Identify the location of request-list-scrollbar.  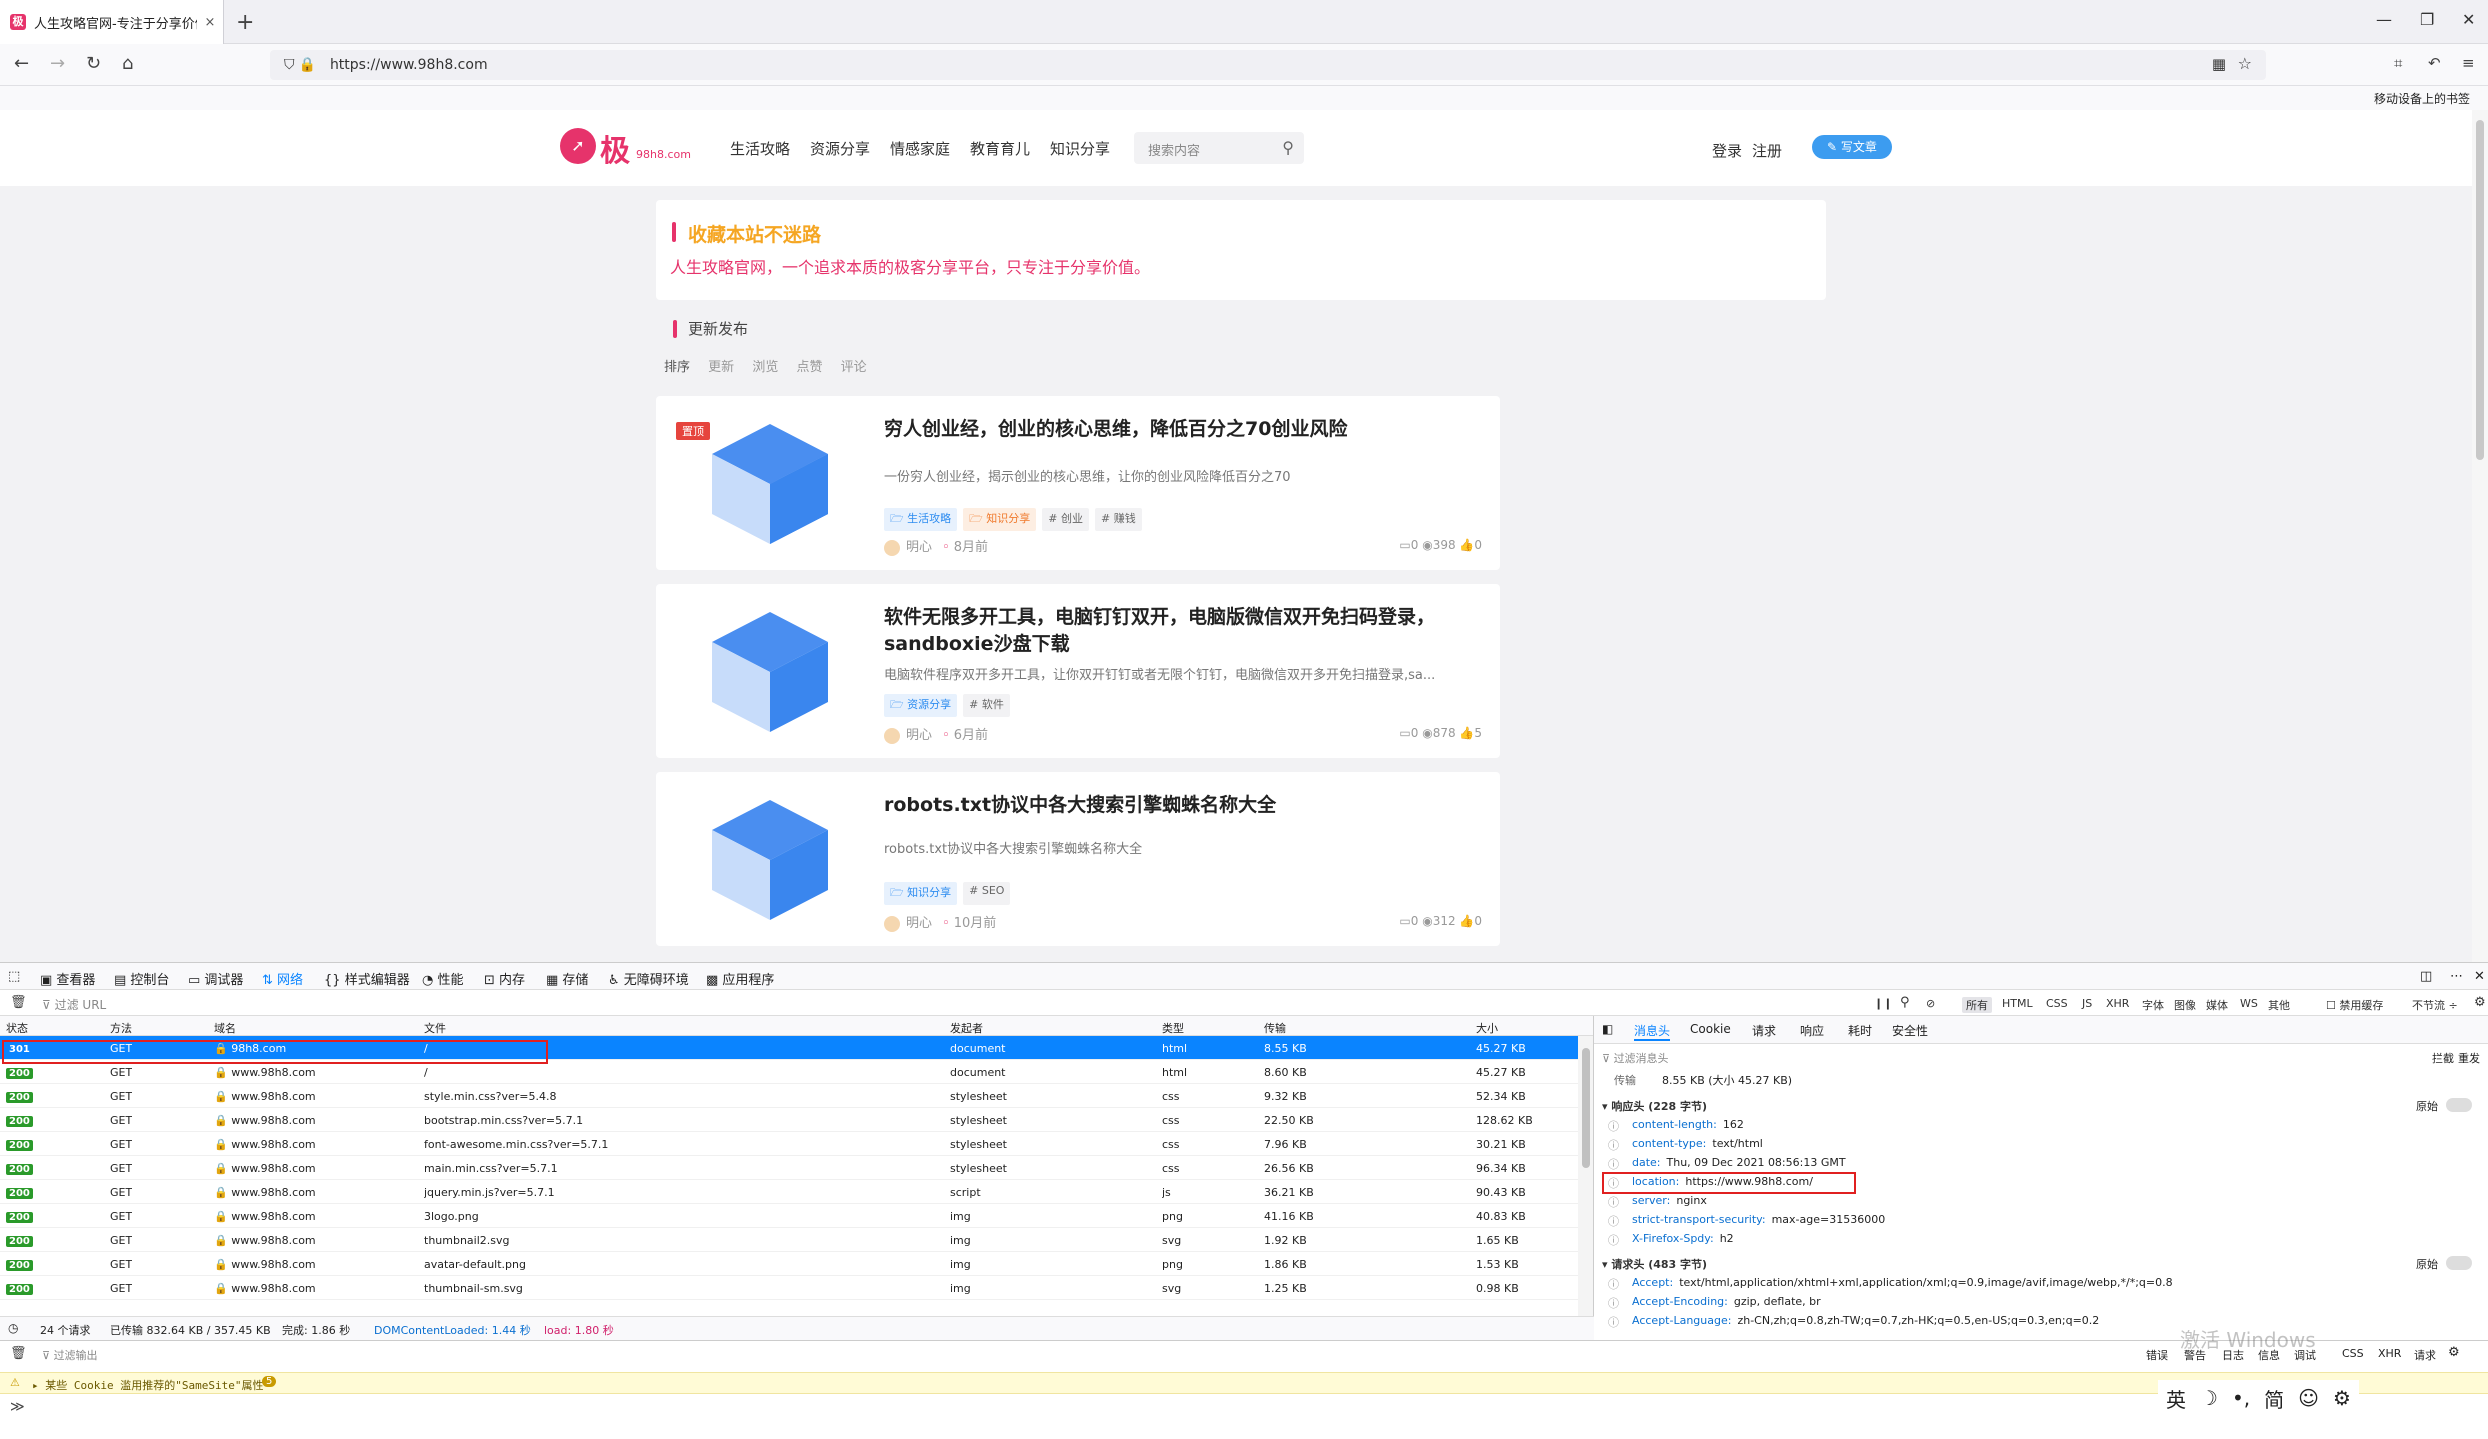
(1585, 1177).